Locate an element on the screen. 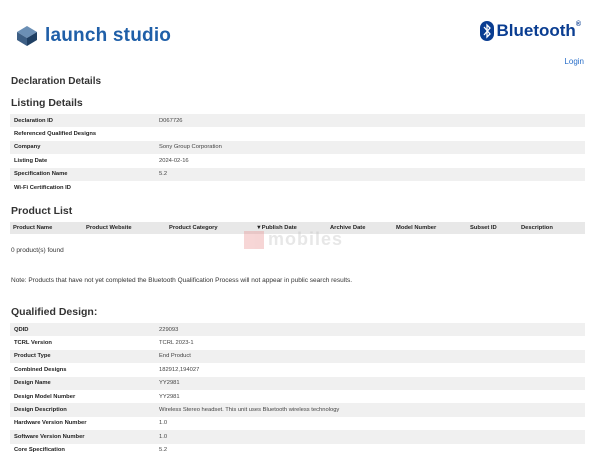  field-value: 2024-02-16 is located at coordinates (174, 160).